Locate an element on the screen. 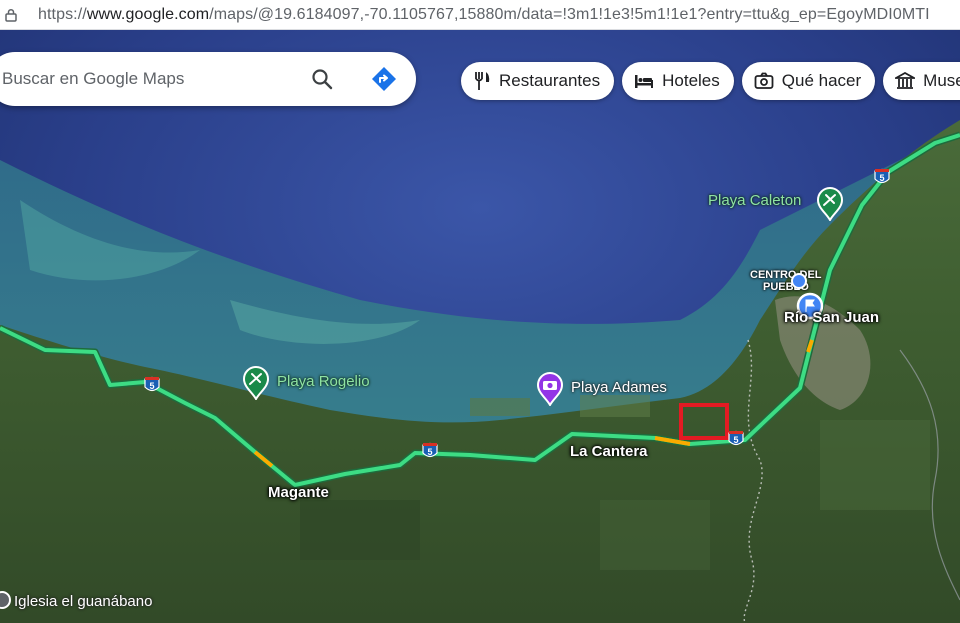 This screenshot has height=623, width=960. directions-button is located at coordinates (384, 79).